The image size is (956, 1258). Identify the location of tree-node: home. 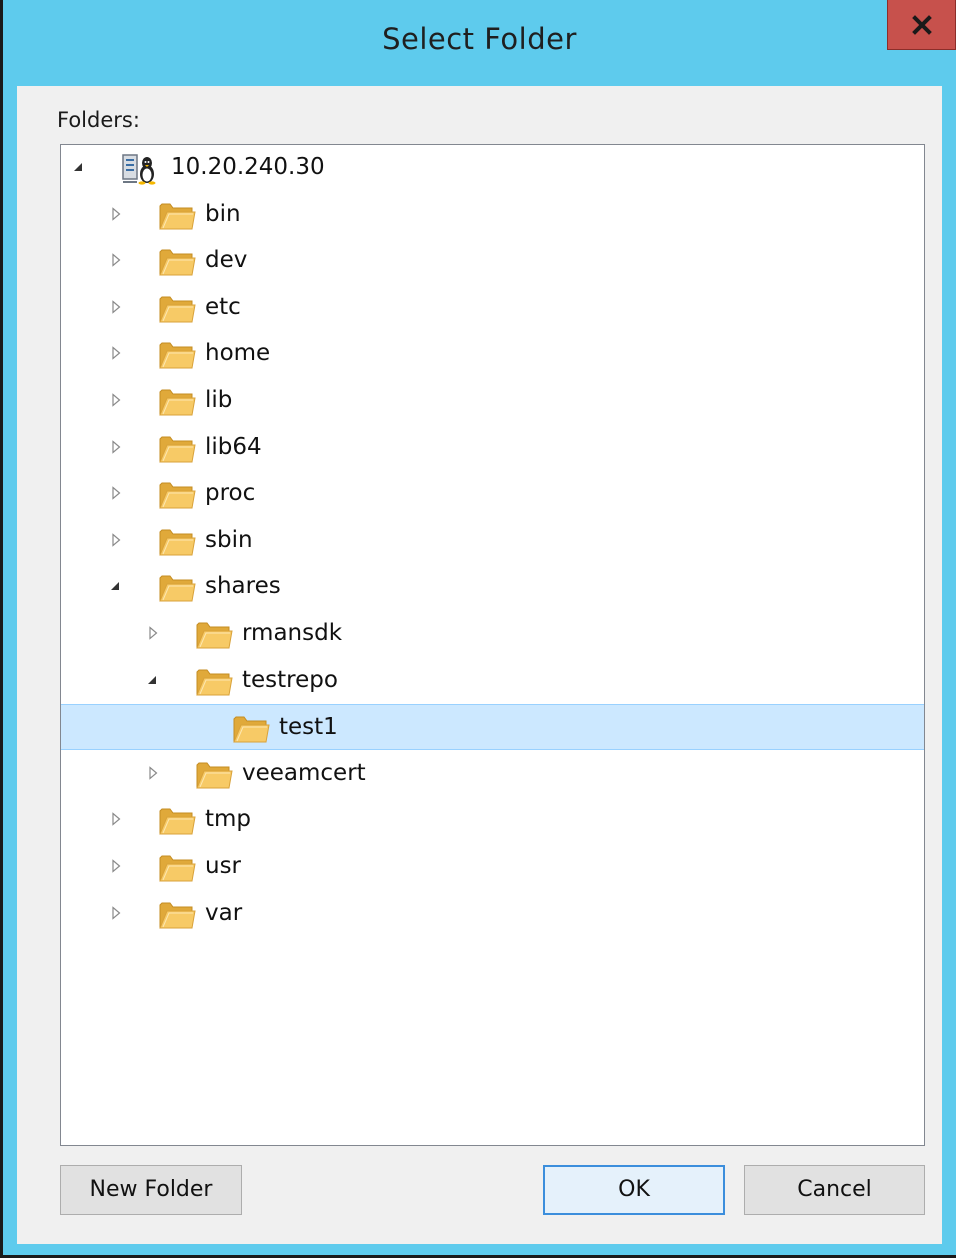
(492, 354).